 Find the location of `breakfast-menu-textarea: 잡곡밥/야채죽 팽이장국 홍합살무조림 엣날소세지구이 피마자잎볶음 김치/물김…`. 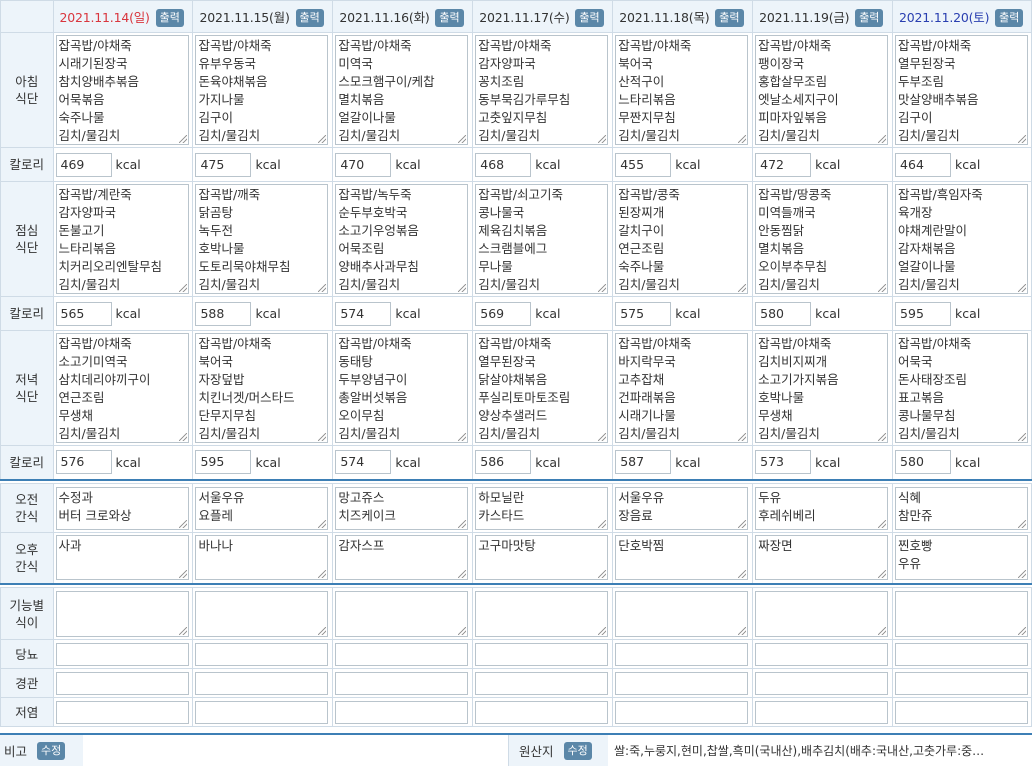

breakfast-menu-textarea: 잡곡밥/야채죽 팽이장국 홍합살무조림 엣날소세지구이 피마자잎볶음 김치/물김… is located at coordinates (822, 90).